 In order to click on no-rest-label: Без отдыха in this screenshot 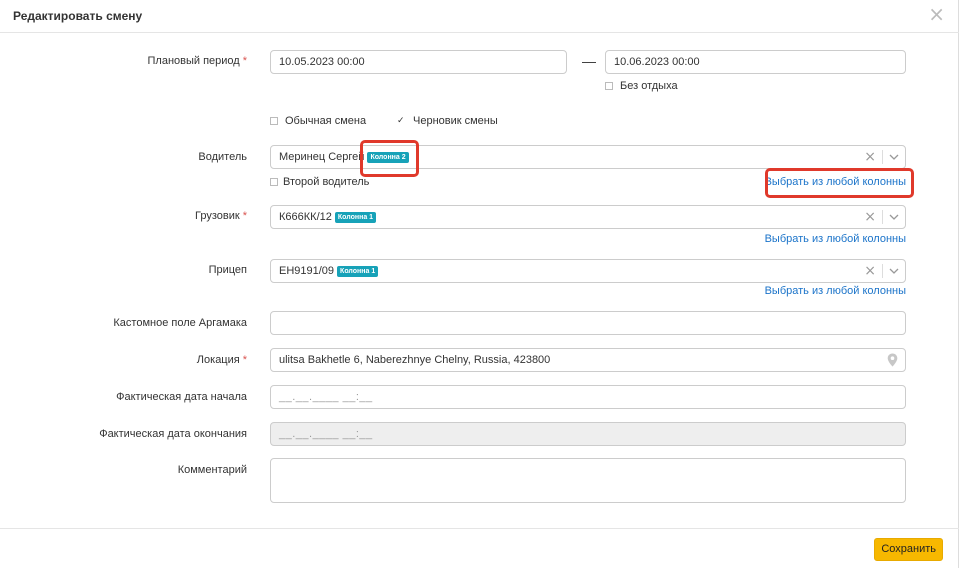, I will do `click(649, 86)`.